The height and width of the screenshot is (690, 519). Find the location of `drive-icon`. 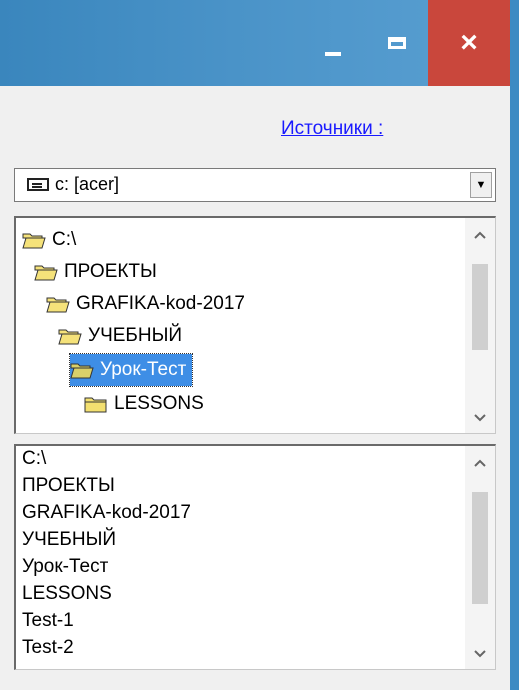

drive-icon is located at coordinates (38, 184).